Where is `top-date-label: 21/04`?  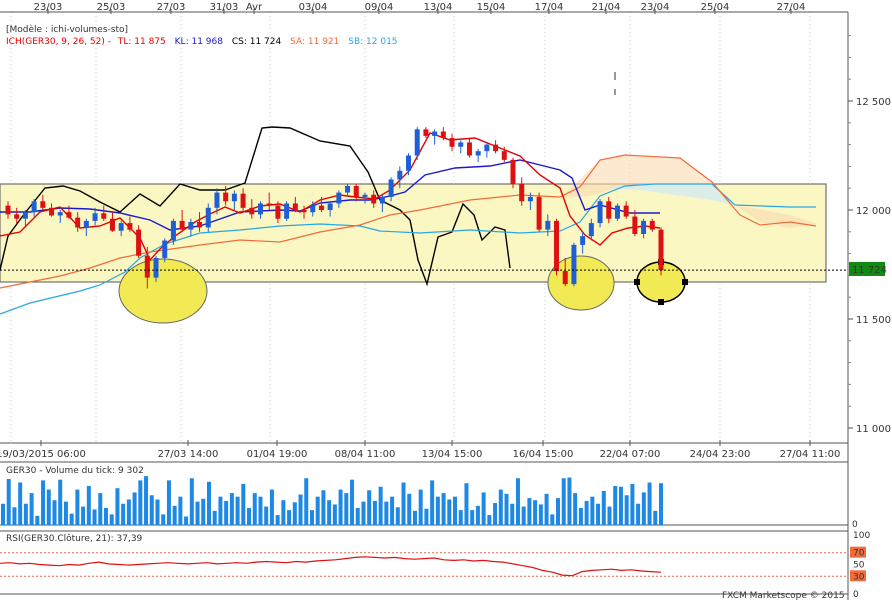 top-date-label: 21/04 is located at coordinates (606, 7).